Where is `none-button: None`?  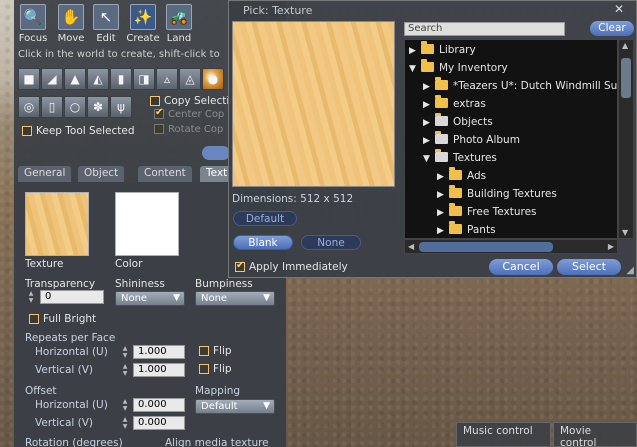 none-button: None is located at coordinates (331, 242).